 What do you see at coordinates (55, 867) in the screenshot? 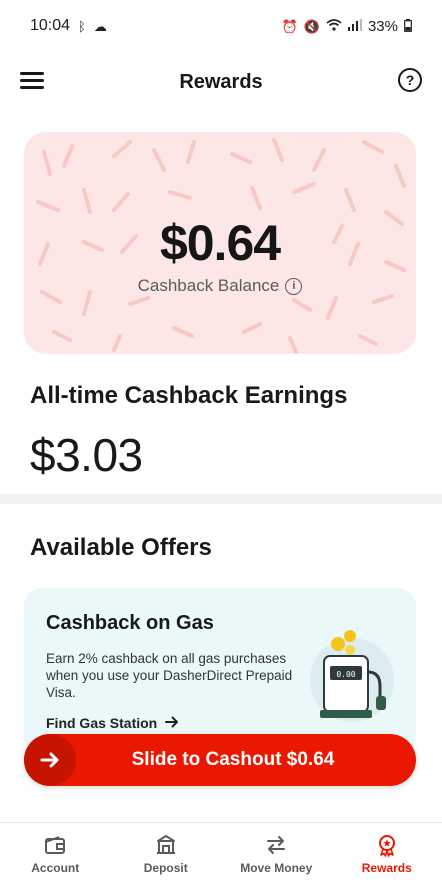
I see `nav-label-account: Account` at bounding box center [55, 867].